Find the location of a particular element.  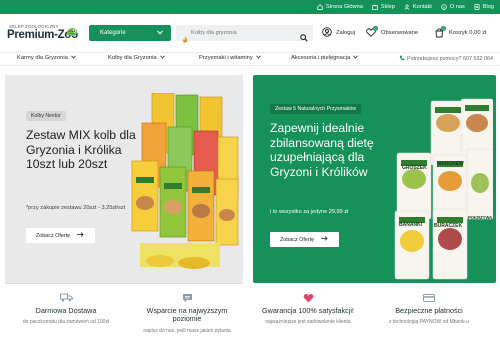

nav-item-label: Kolby dla Gryzonia is located at coordinates (132, 58).